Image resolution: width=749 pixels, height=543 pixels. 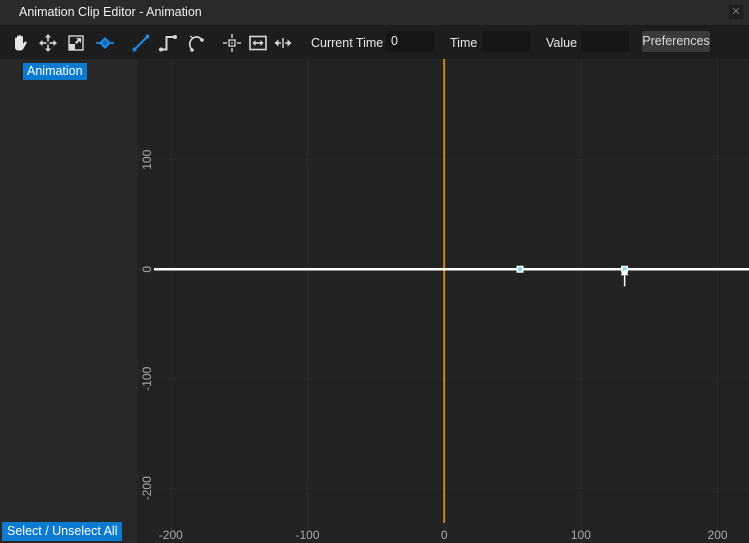 I want to click on y-tick-label: 0, so click(x=147, y=269).